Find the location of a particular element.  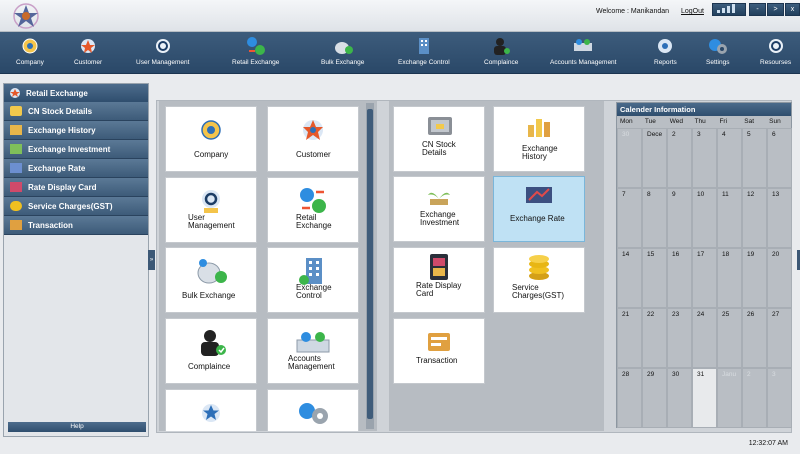

tile-exchange-control: Exchange Control is located at coordinates (313, 280).